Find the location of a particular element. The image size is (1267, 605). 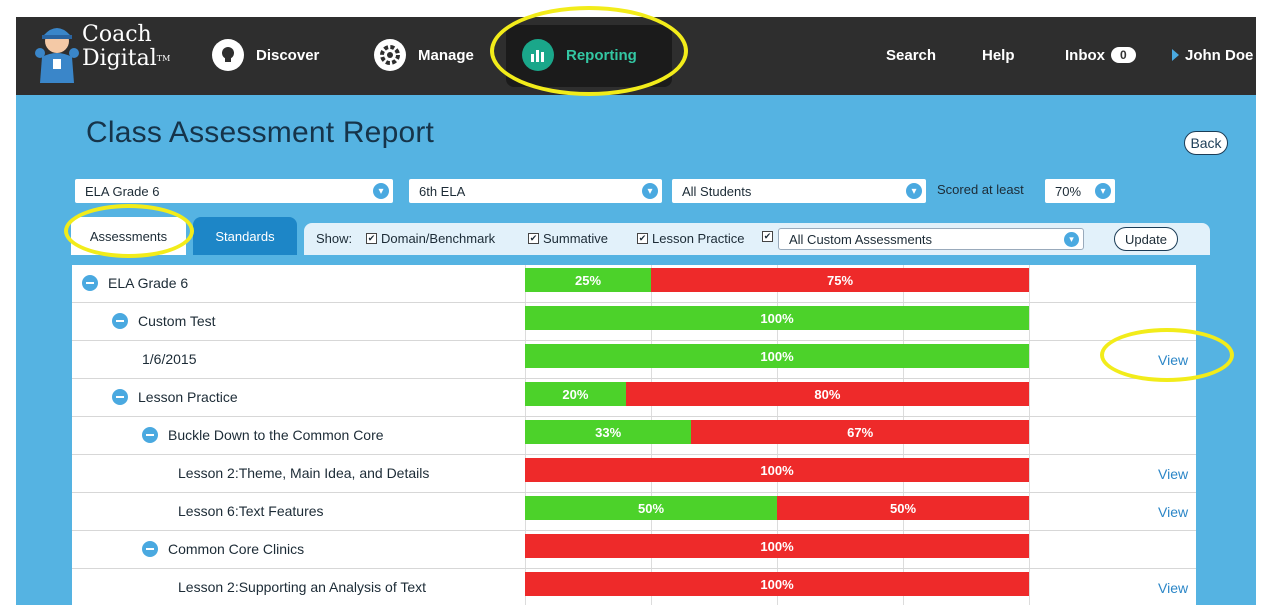

row-label-text: Lesson 2:Supporting an Analysis of Text is located at coordinates (302, 587).